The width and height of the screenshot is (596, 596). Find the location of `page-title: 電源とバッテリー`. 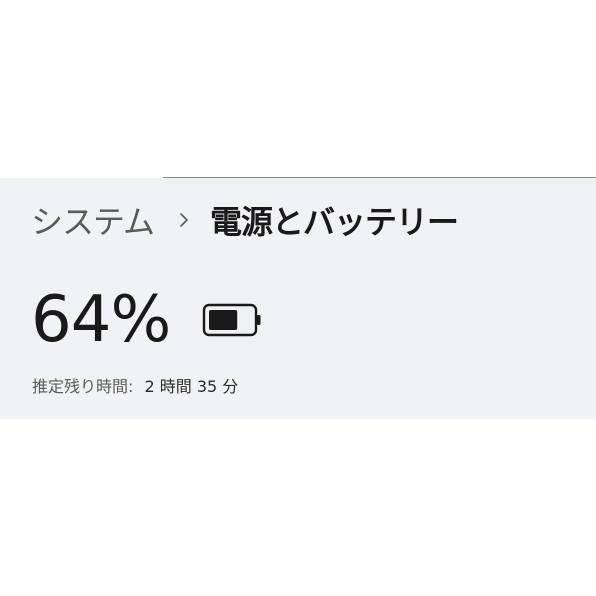

page-title: 電源とバッテリー is located at coordinates (334, 222).